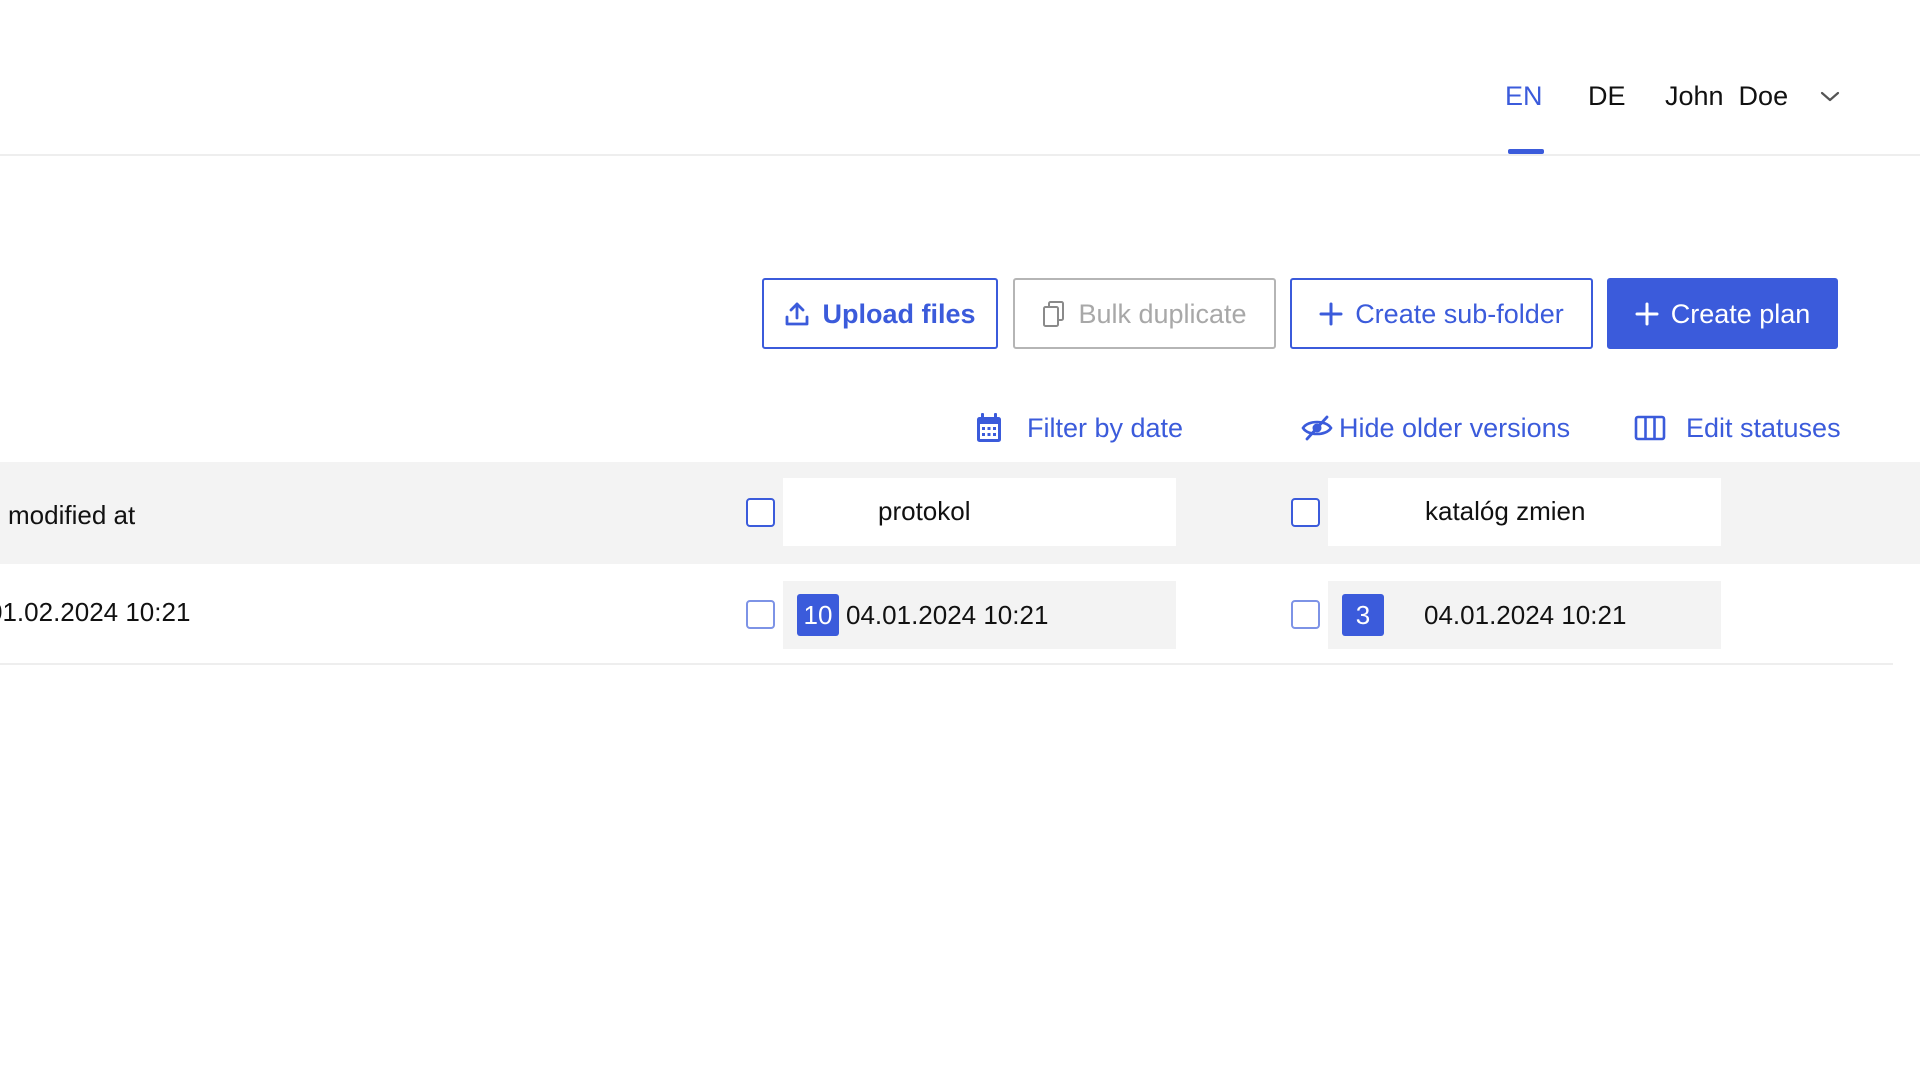  Describe the element at coordinates (797, 313) in the screenshot. I see `upload-icon` at that location.